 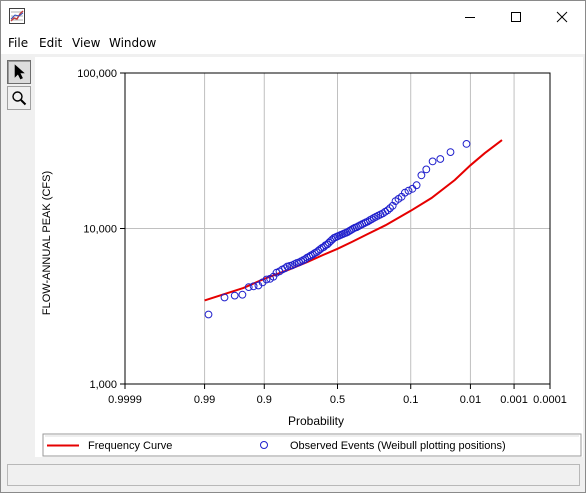 I want to click on pointer-tool-button, so click(x=19, y=72).